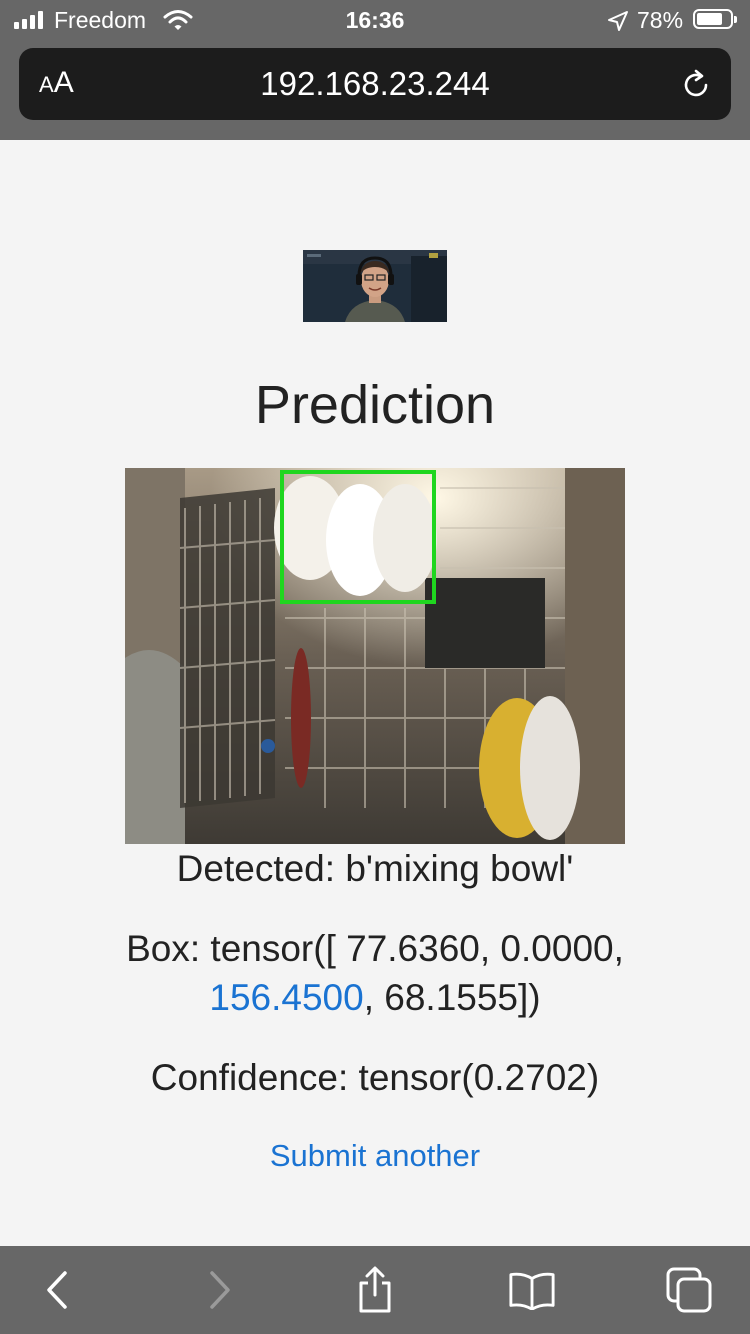  I want to click on submit-another-link: Submit another, so click(375, 1156).